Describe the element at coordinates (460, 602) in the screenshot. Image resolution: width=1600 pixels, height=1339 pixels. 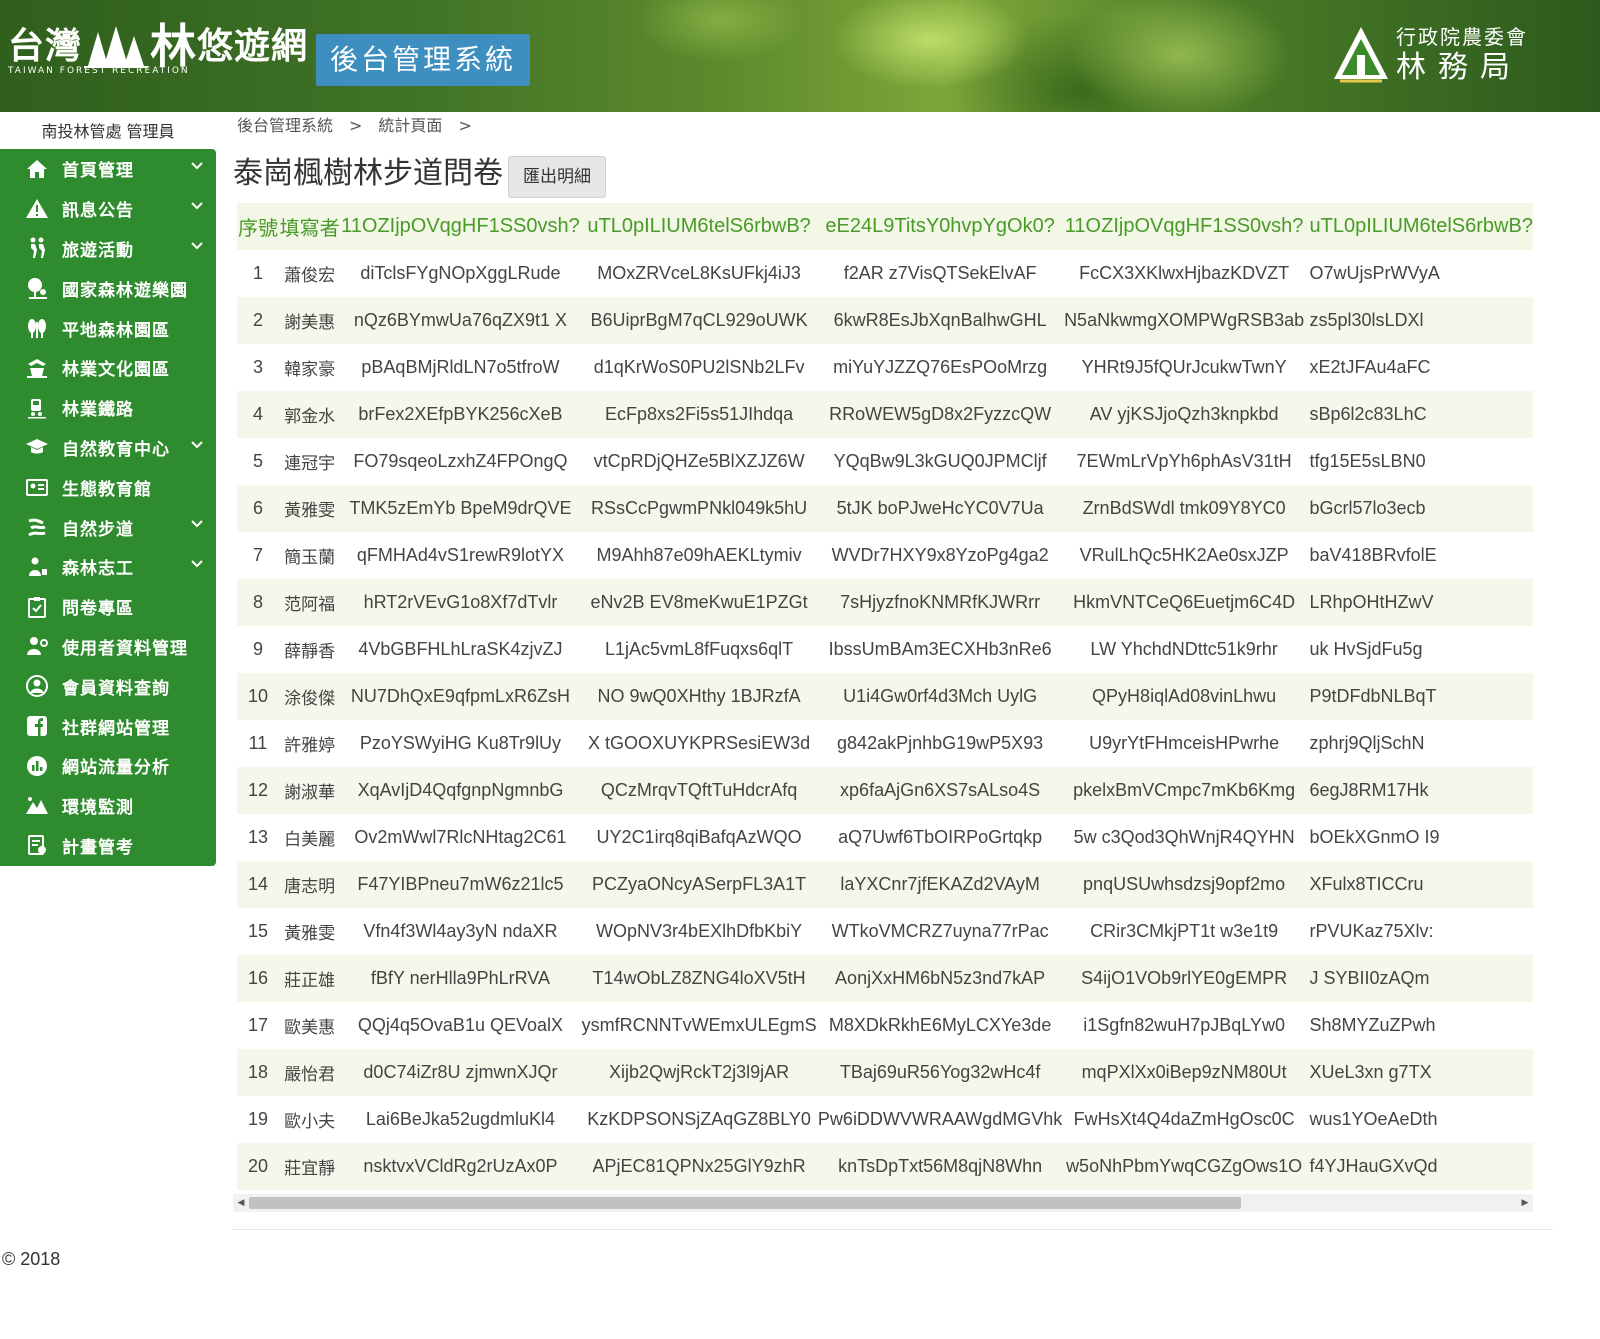
I see `answer-cell: hRT2rVEvG1o8Xf7dTvlr` at that location.